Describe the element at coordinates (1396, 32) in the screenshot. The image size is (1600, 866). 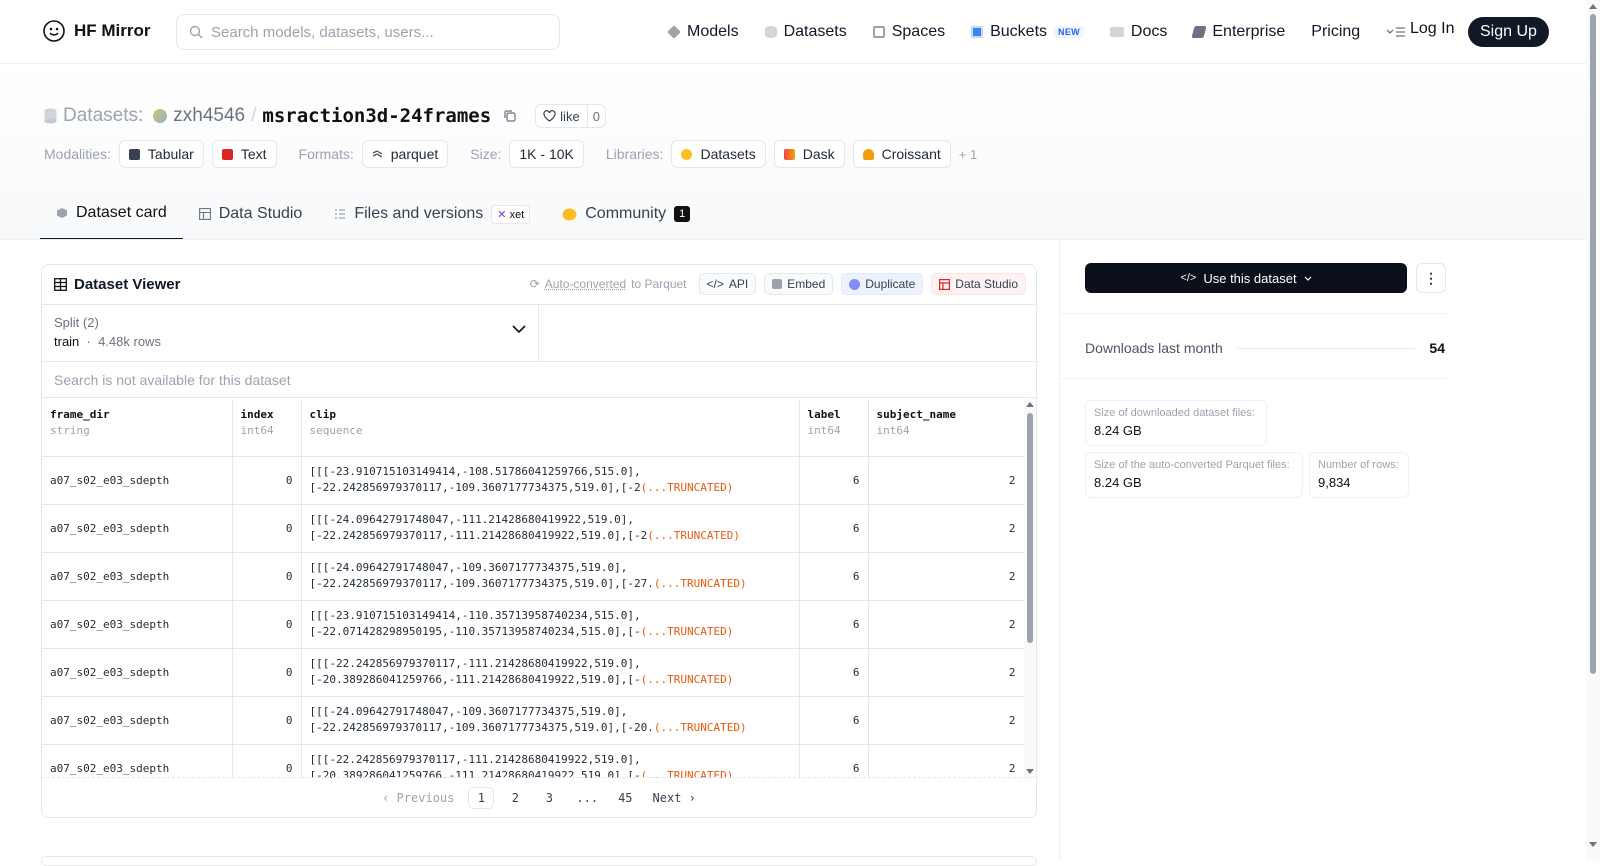
I see `nav-more-menu` at that location.